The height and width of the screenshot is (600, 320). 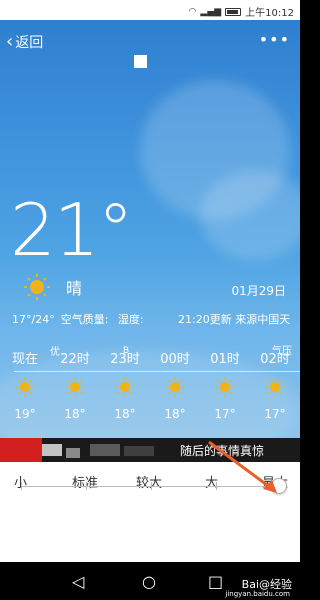 What do you see at coordinates (25, 414) in the screenshot?
I see `hour-temp: 19°` at bounding box center [25, 414].